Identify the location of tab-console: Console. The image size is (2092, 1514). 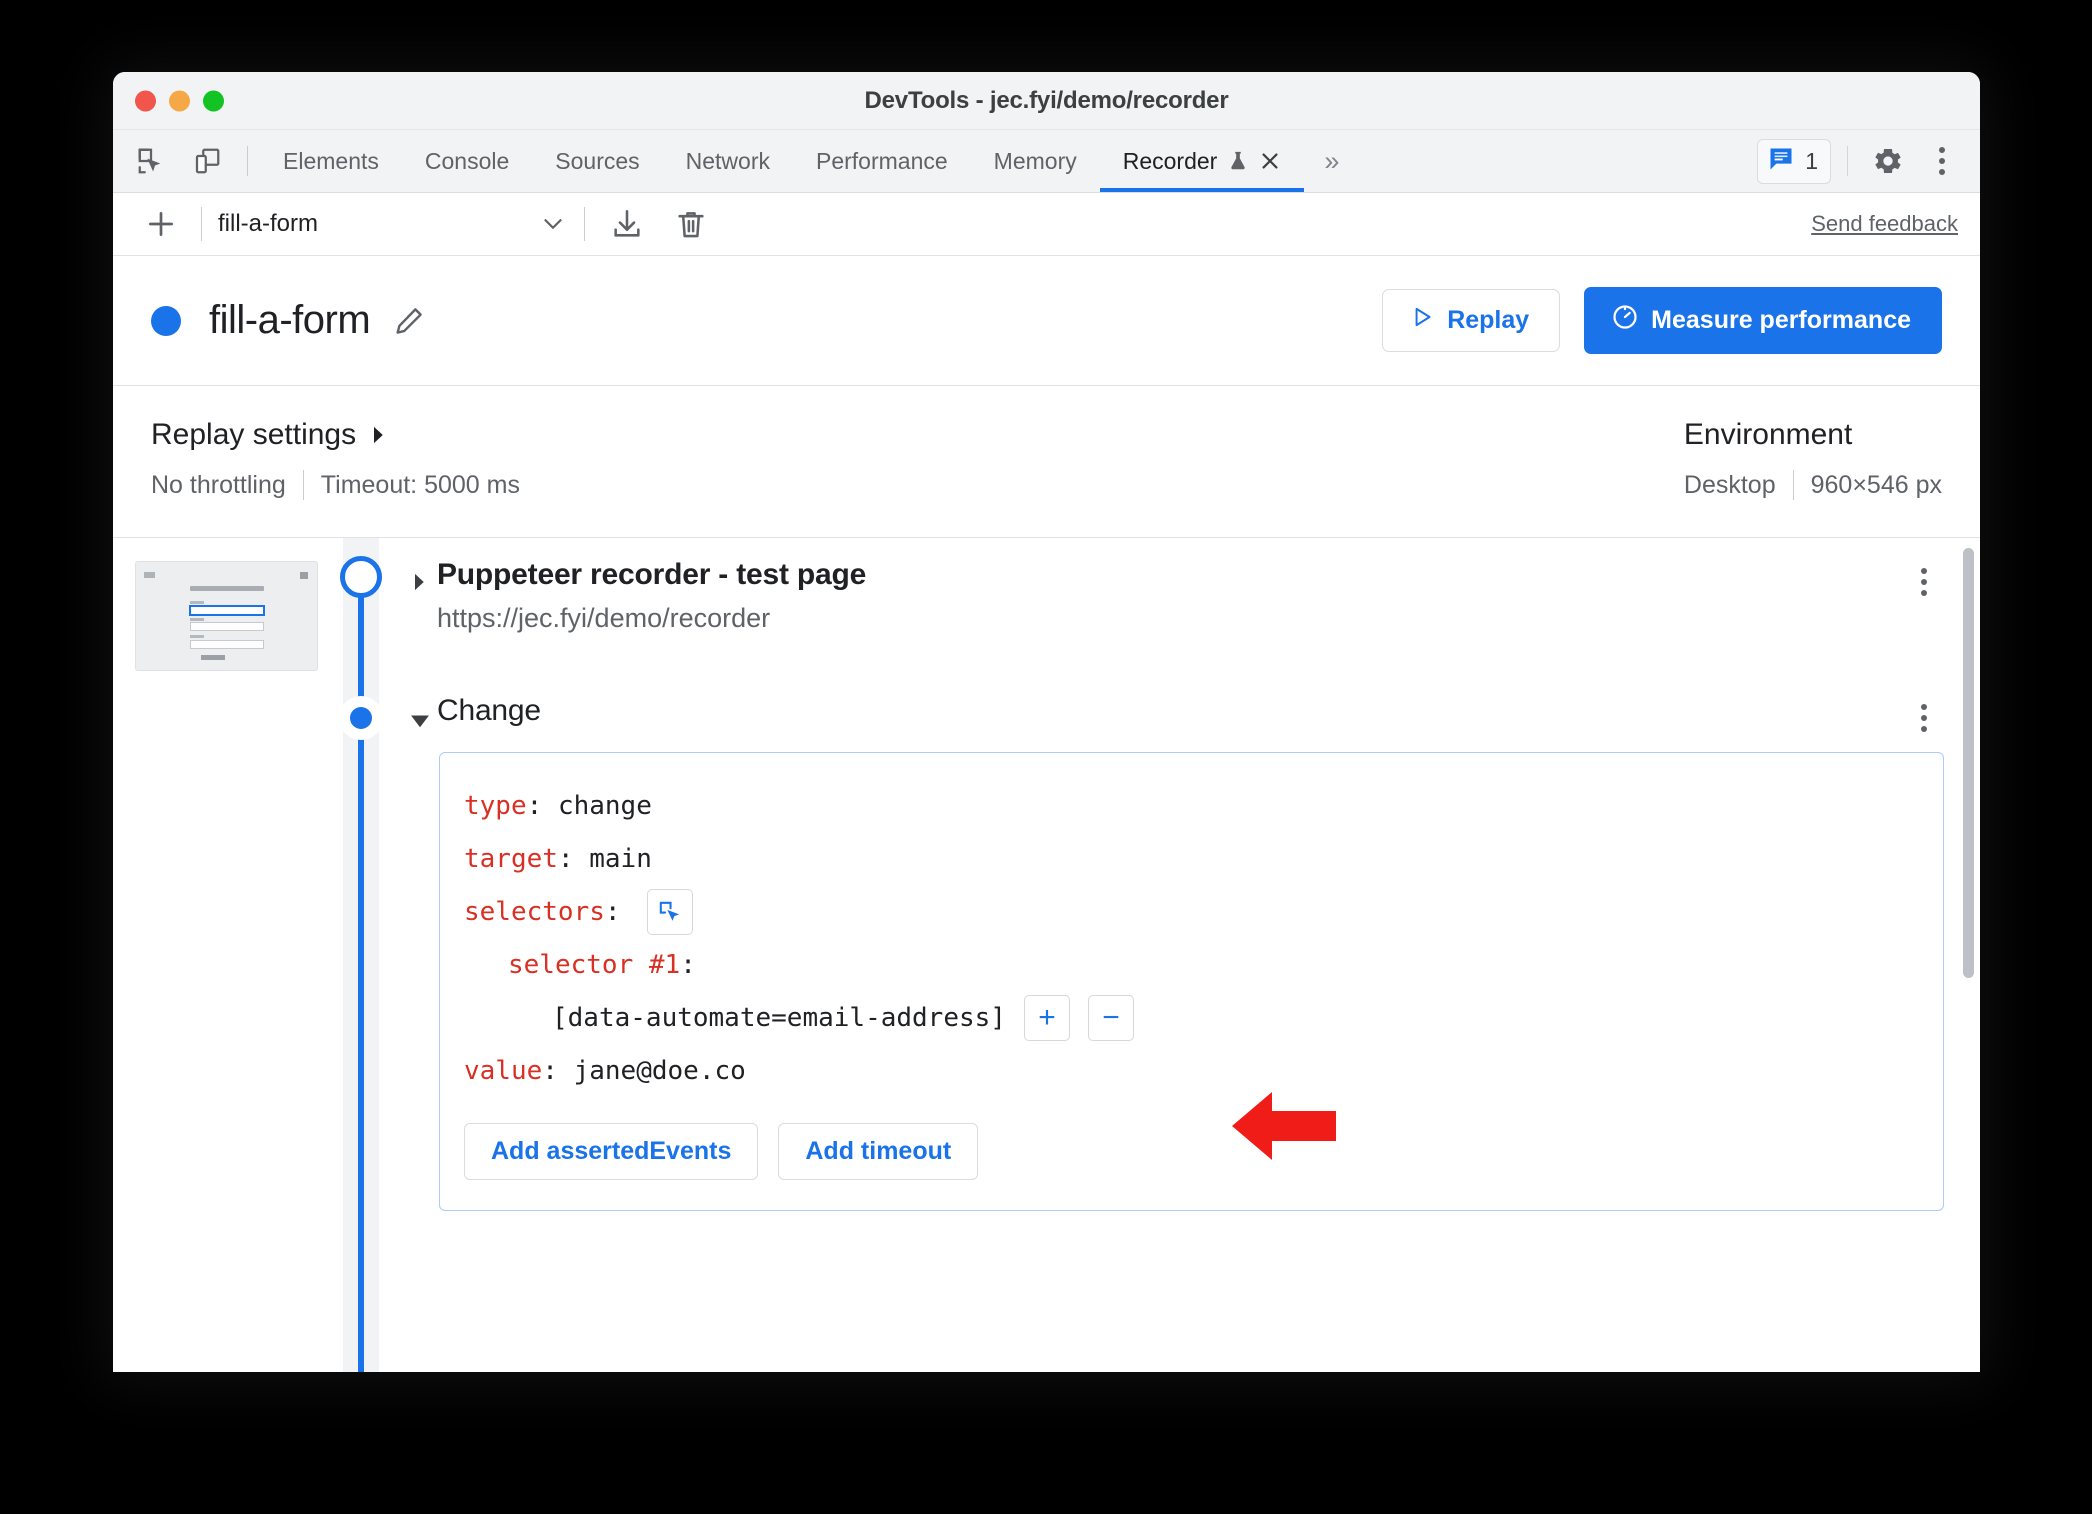
(467, 161).